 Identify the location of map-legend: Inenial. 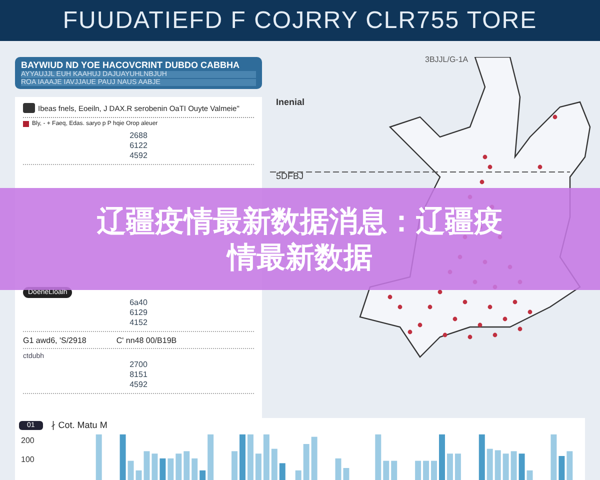
(290, 102).